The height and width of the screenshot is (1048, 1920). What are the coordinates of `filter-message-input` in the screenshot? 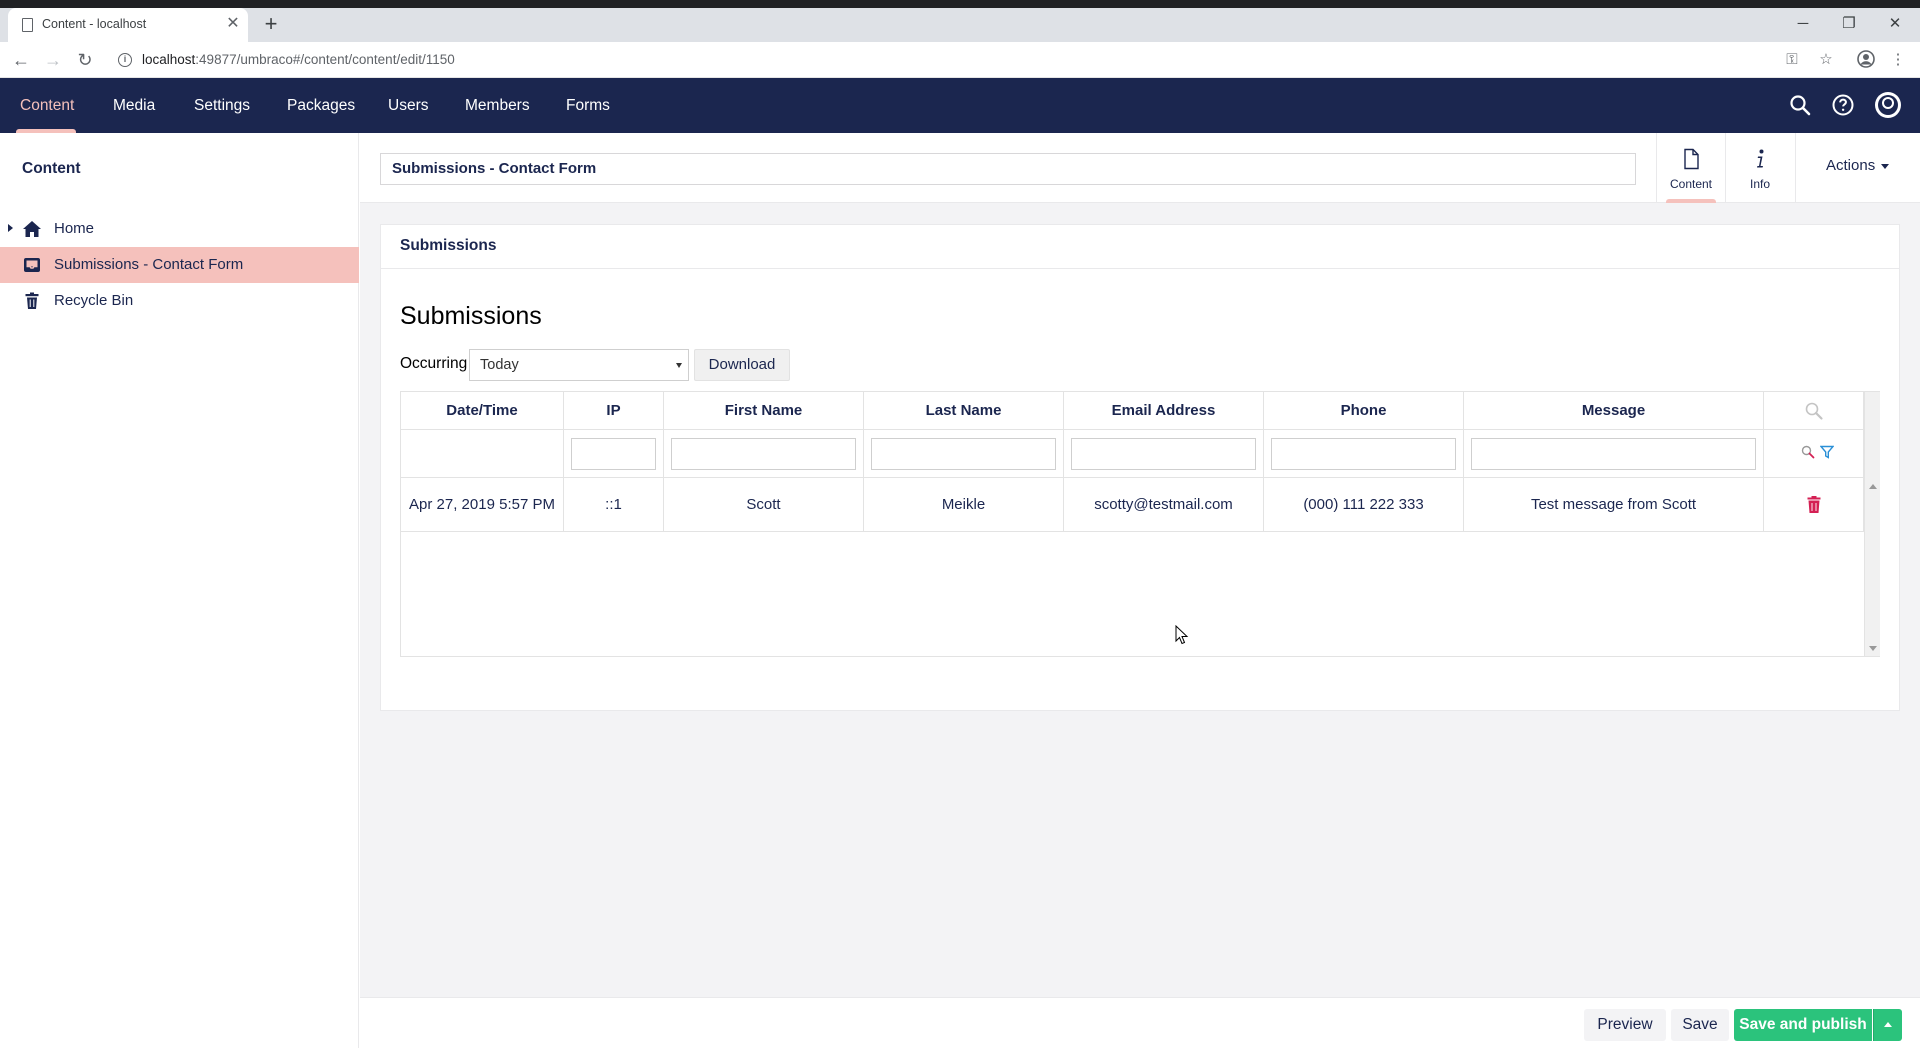 It's located at (1613, 454).